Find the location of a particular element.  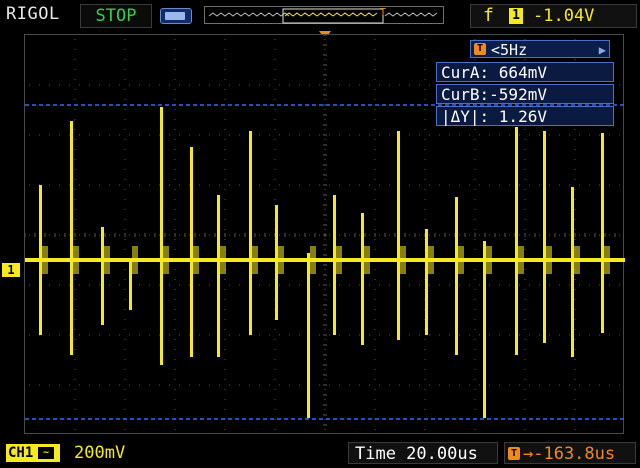

svg-text: T is located at coordinates (383, 12).